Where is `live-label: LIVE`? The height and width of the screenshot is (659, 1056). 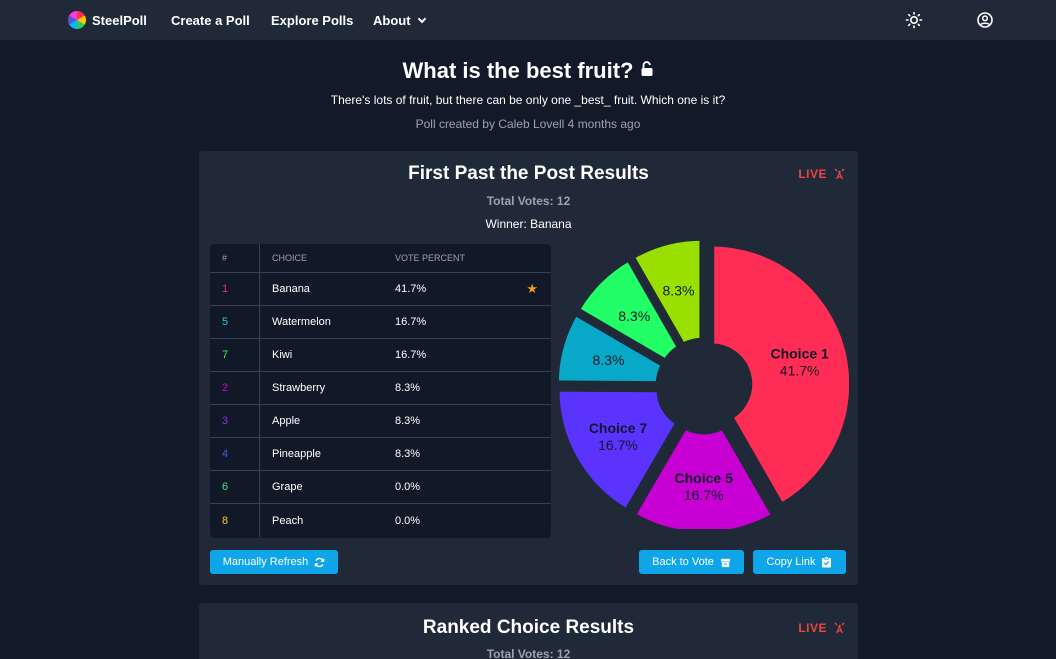 live-label: LIVE is located at coordinates (812, 174).